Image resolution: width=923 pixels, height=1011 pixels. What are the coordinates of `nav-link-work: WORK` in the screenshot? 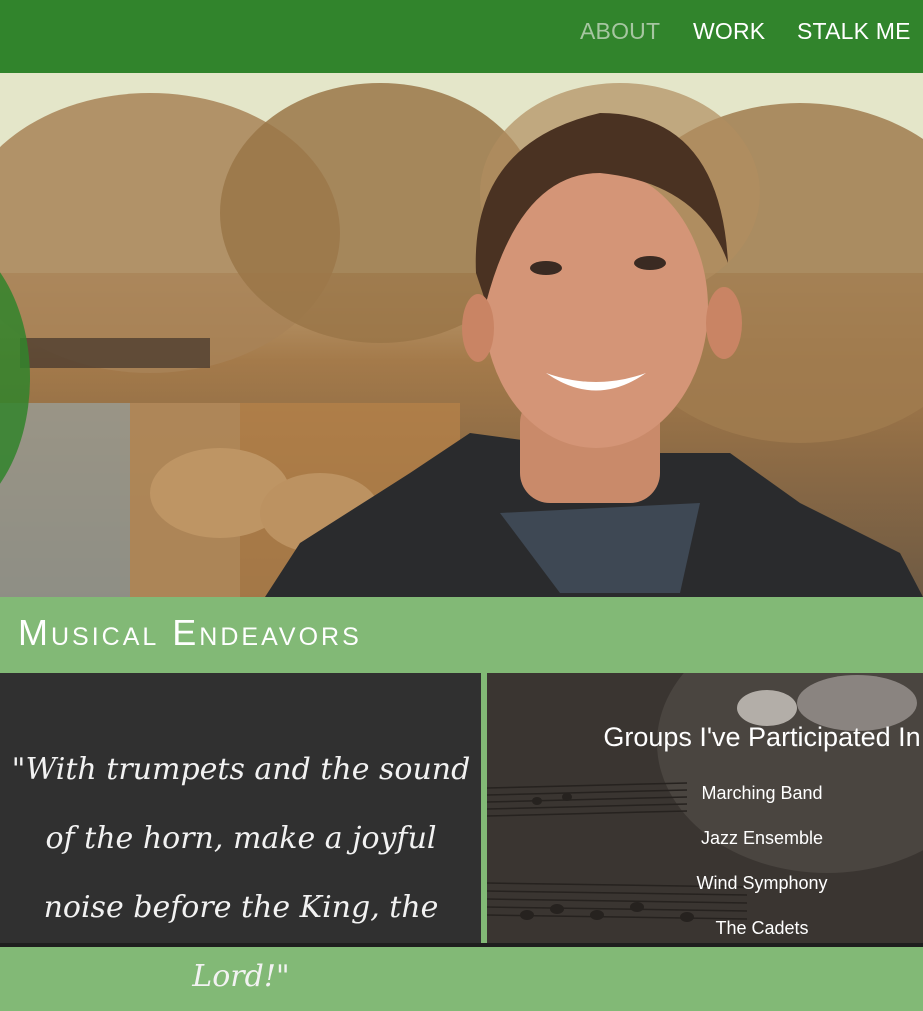 It's located at (729, 31).